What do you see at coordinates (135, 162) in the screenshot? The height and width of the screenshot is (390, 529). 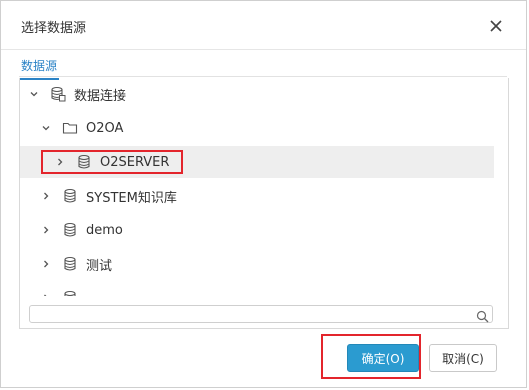 I see `tree-node-label: O2SERVER` at bounding box center [135, 162].